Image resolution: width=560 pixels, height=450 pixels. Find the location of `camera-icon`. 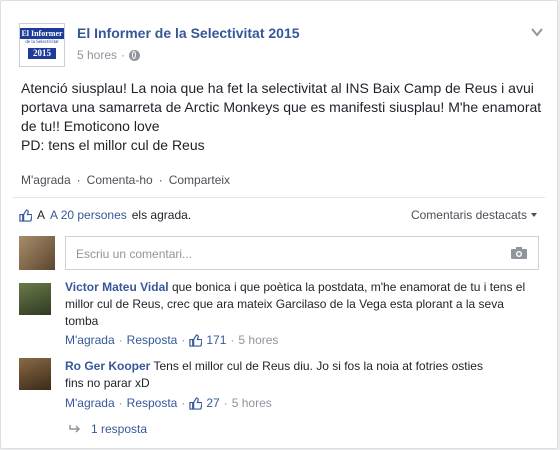

camera-icon is located at coordinates (519, 253).